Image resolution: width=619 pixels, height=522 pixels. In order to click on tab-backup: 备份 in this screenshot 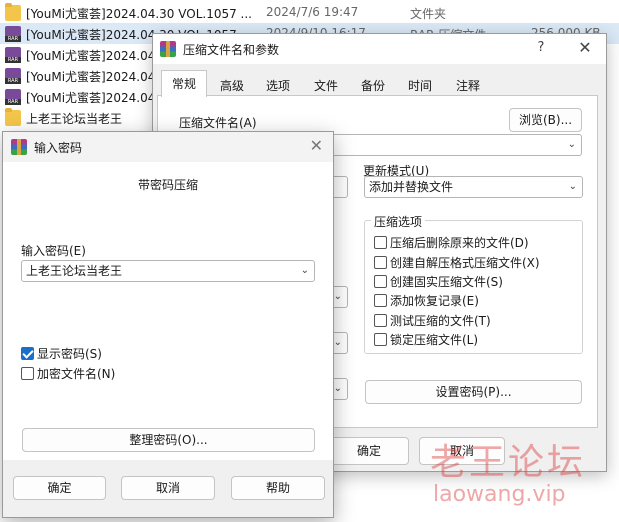, I will do `click(373, 84)`.